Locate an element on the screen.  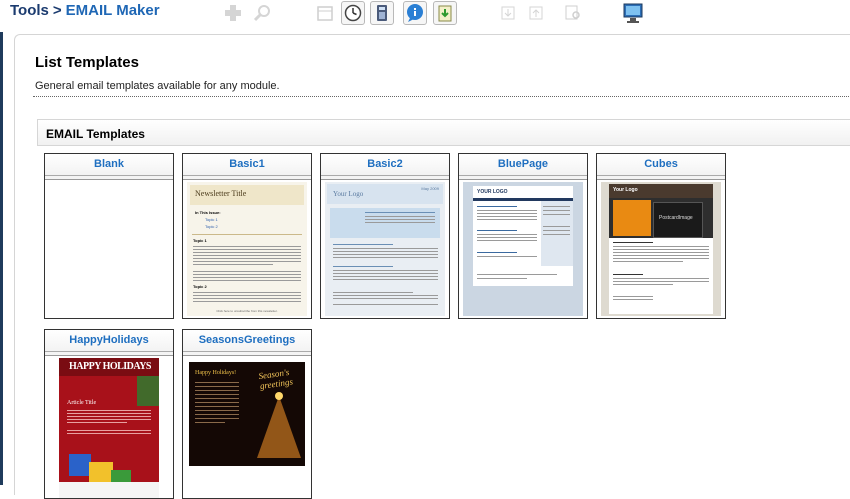
download-icon is located at coordinates (508, 13).